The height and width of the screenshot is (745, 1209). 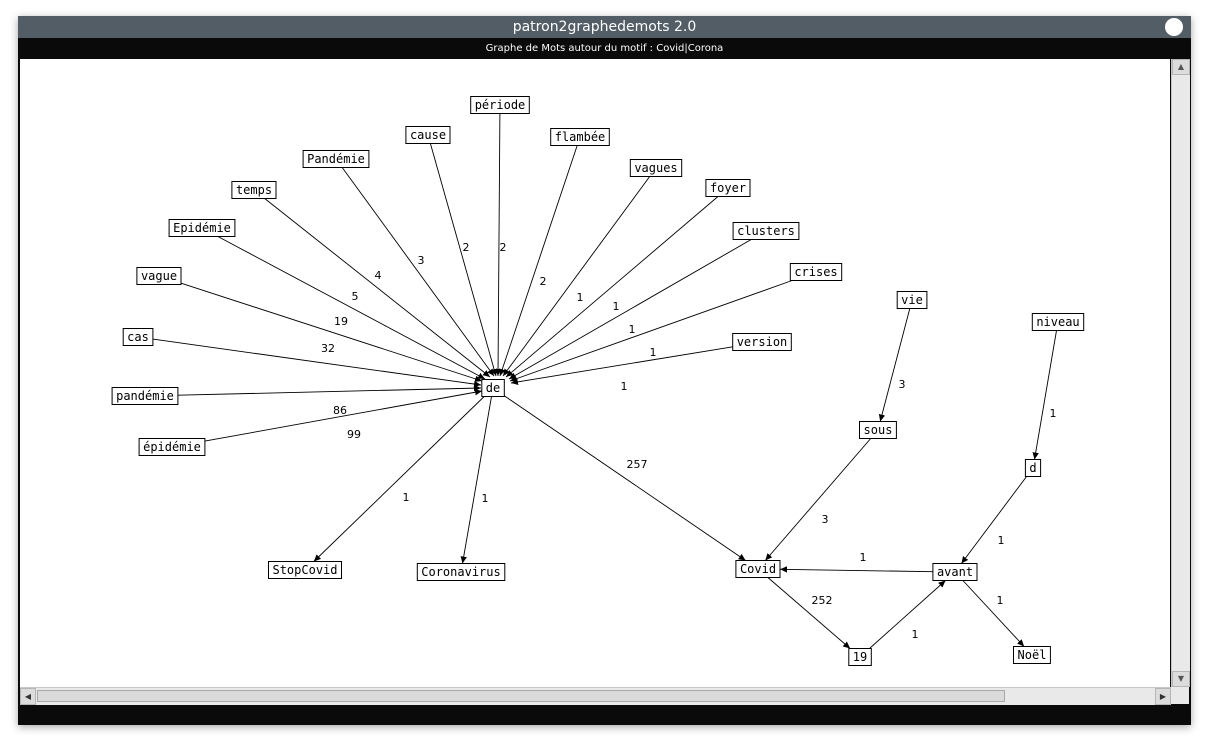 I want to click on node-label: Pandémie, so click(x=336, y=159).